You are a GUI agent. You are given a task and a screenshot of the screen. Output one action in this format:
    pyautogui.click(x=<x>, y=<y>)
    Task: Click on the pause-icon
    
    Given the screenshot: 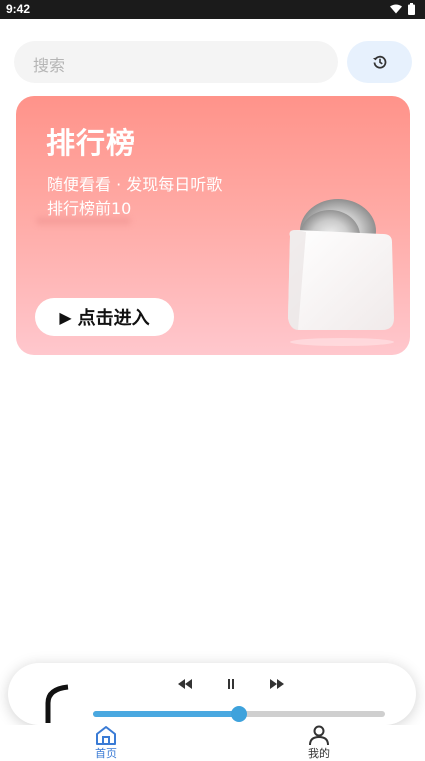 What is the action you would take?
    pyautogui.click(x=231, y=684)
    